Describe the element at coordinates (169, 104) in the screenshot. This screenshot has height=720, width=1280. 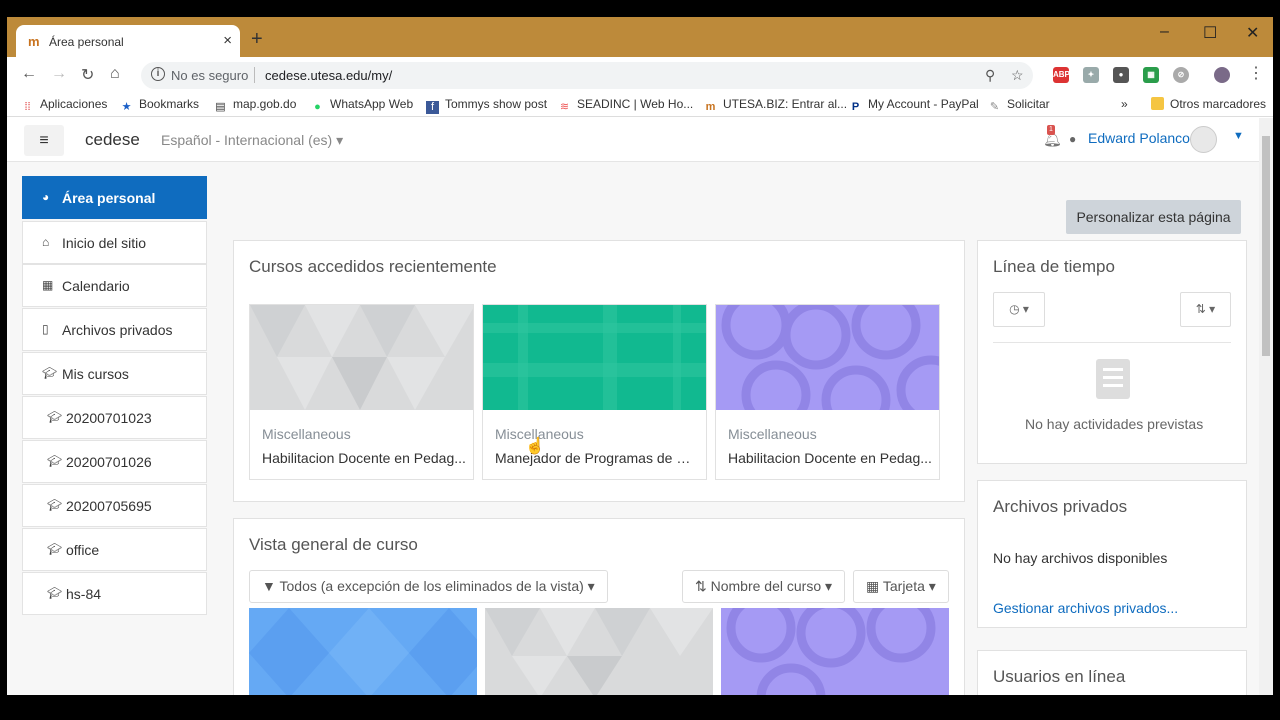
I see `bookmark-label: Bookmarks` at that location.